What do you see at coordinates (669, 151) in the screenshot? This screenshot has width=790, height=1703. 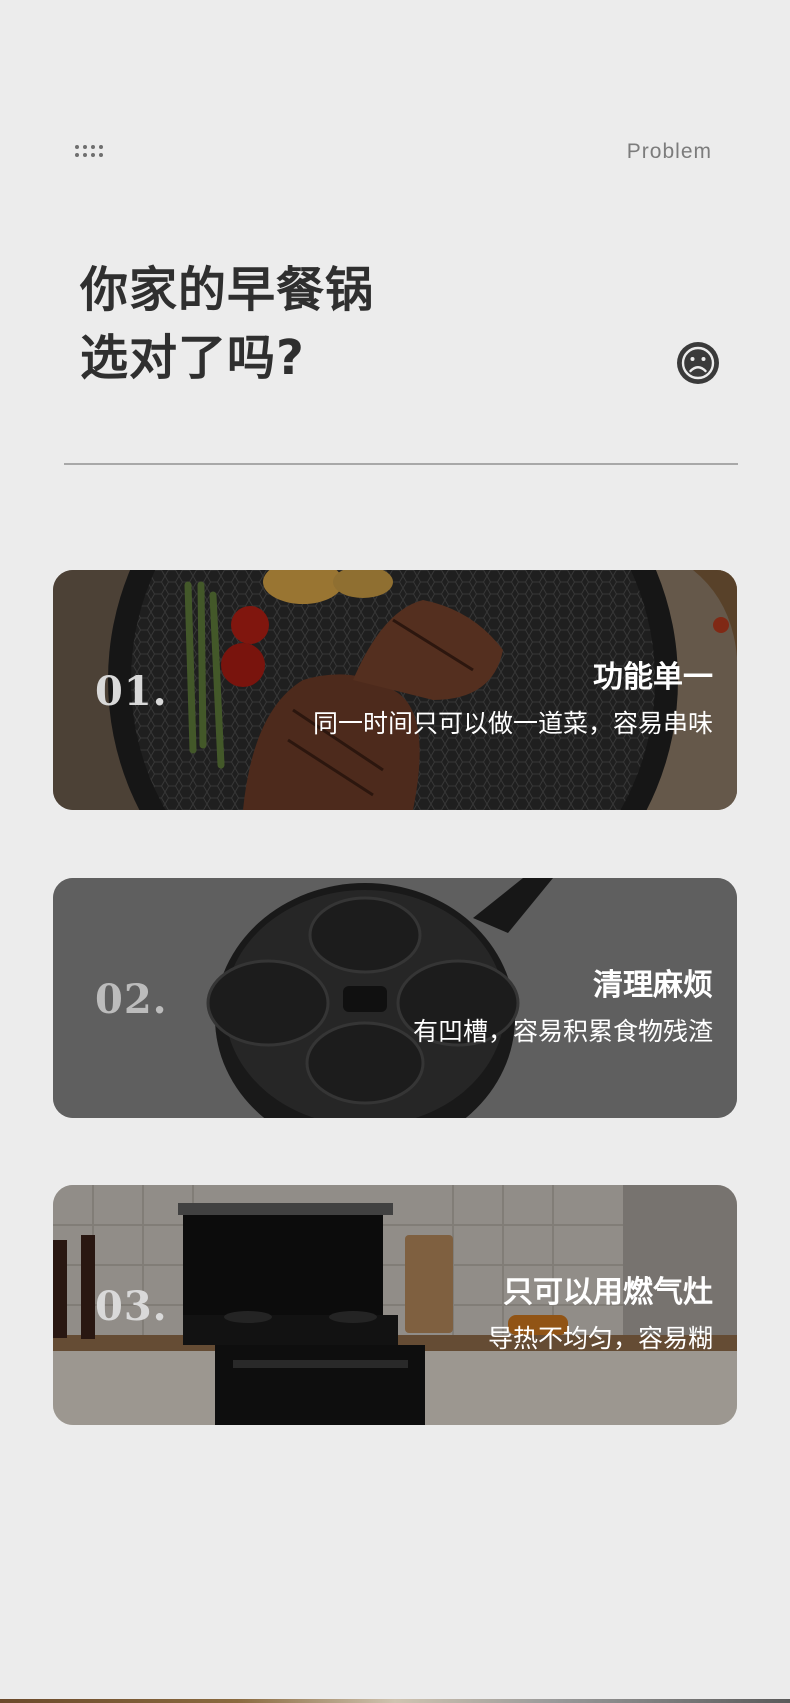 I see `section-label: Problem` at bounding box center [669, 151].